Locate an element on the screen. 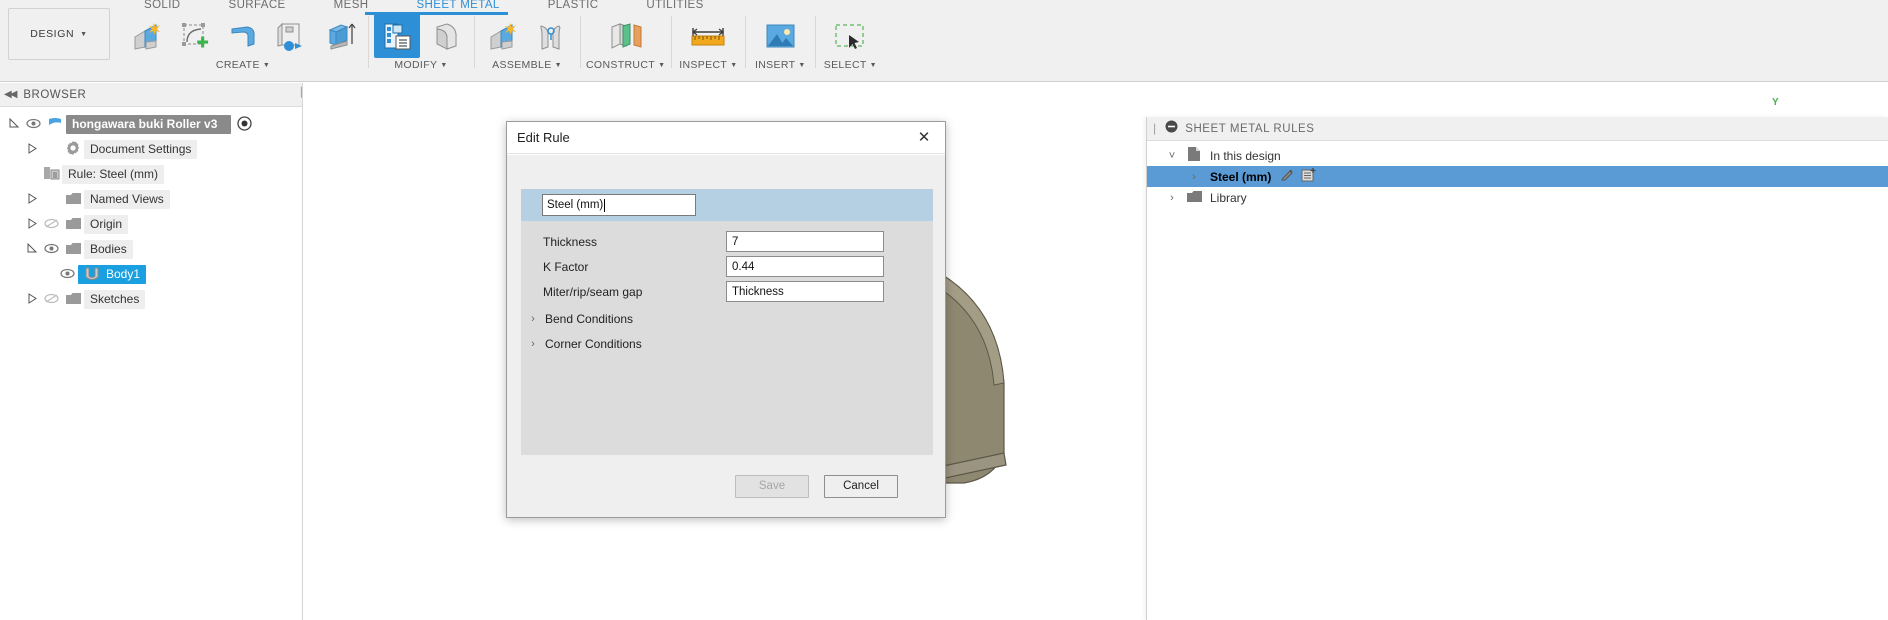 The height and width of the screenshot is (620, 1888). panel-create-label: CREATE ▼ is located at coordinates (243, 65).